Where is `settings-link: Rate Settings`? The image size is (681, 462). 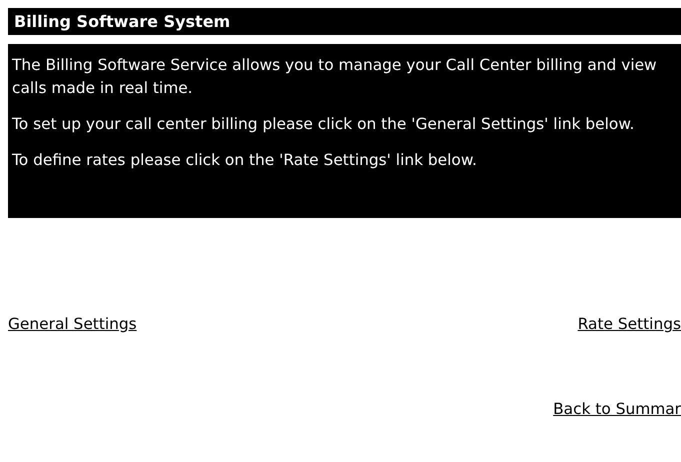 settings-link: Rate Settings is located at coordinates (629, 324).